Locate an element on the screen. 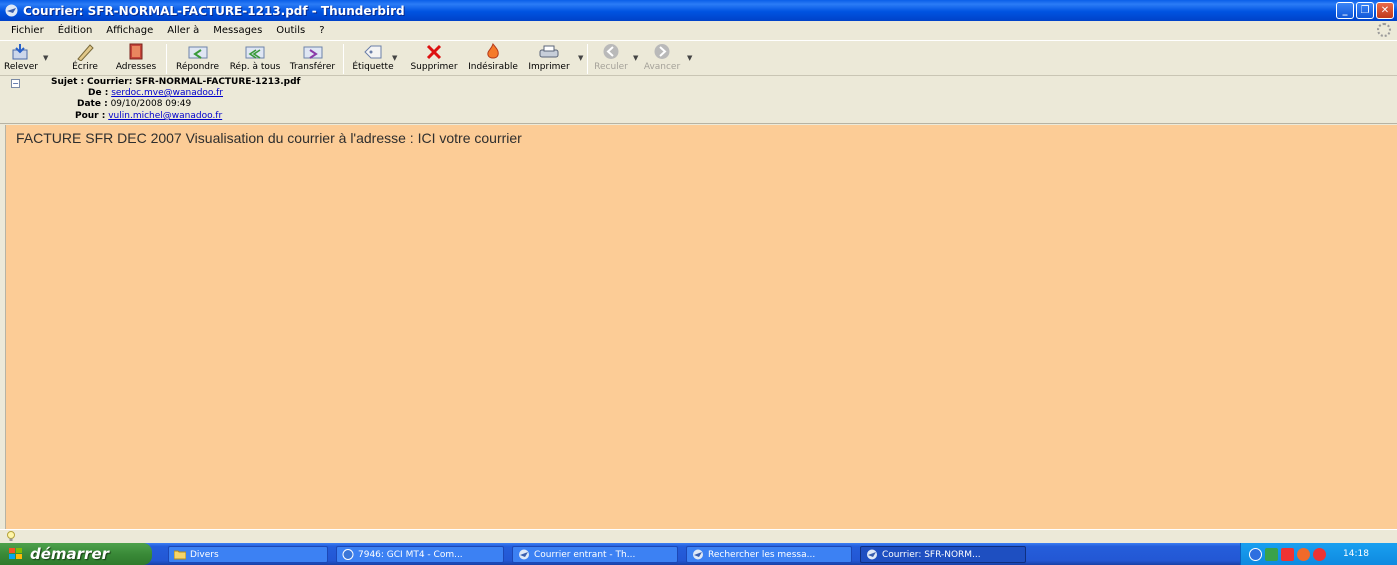  reply-all-icon is located at coordinates (255, 51).